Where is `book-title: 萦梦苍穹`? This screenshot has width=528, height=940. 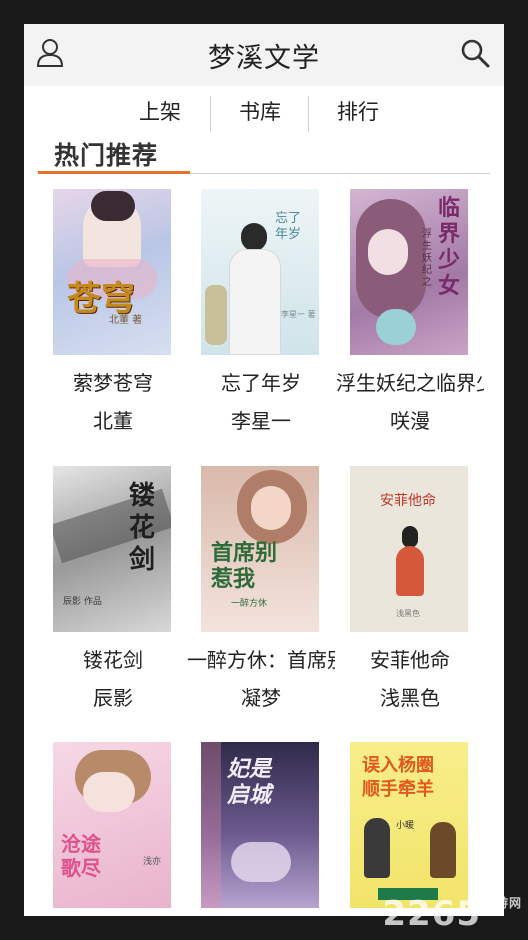
book-title: 萦梦苍穹 is located at coordinates (113, 381).